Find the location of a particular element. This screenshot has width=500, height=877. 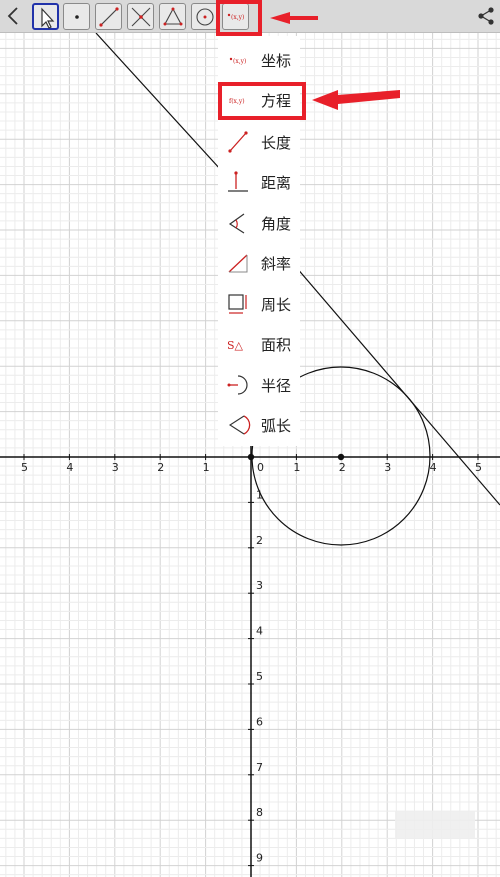

slope-icon is located at coordinates (238, 263).